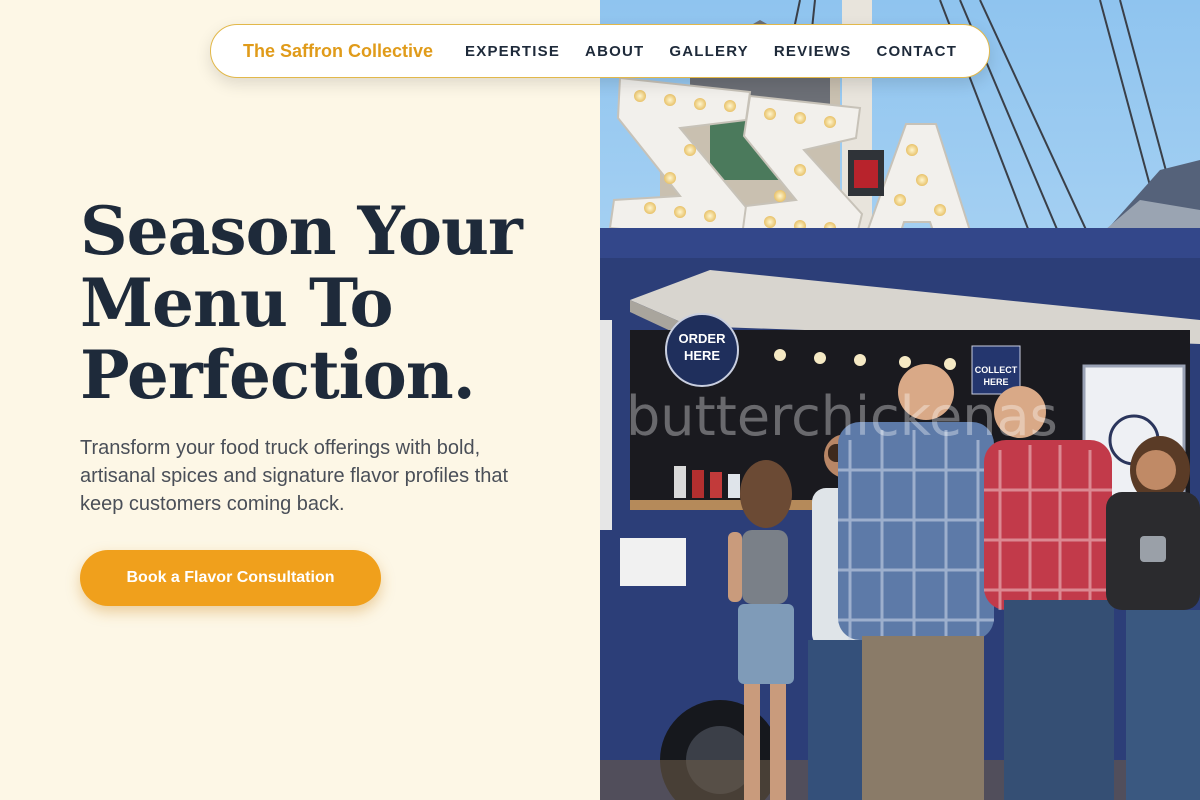 The height and width of the screenshot is (800, 1200). Describe the element at coordinates (338, 51) in the screenshot. I see `brand-logo: The Saffron Collective` at that location.